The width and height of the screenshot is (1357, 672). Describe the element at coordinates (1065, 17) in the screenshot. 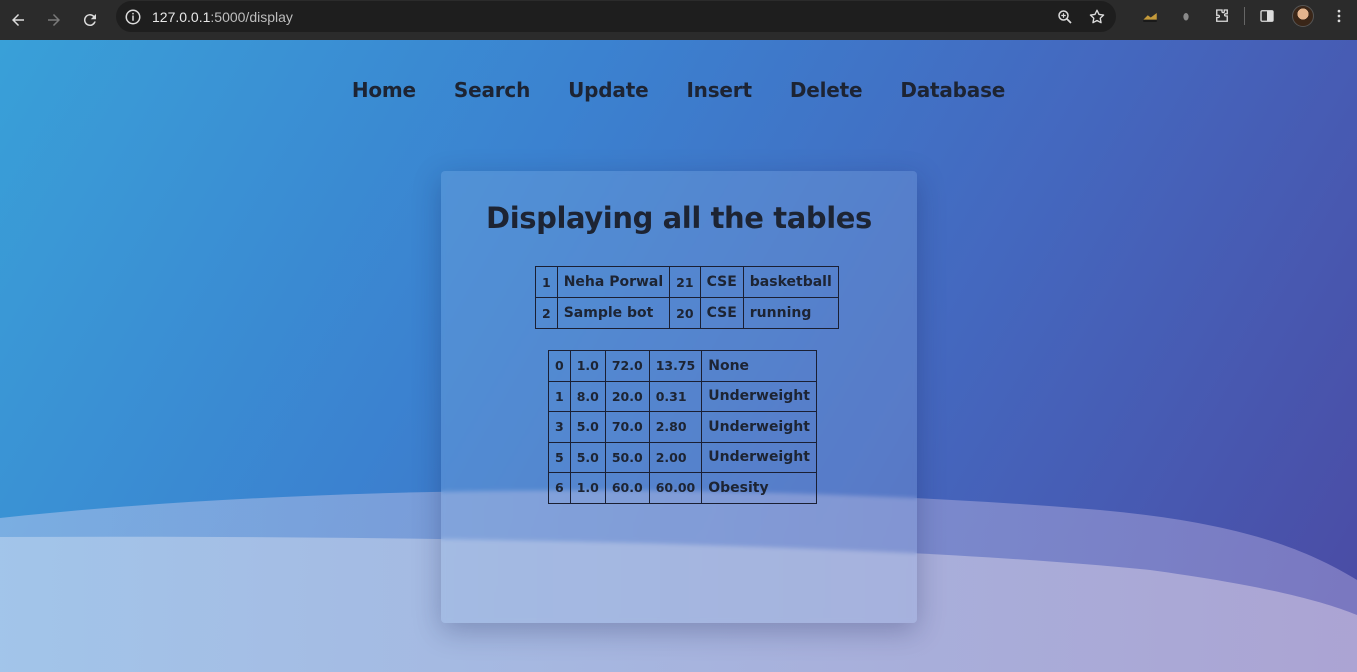

I see `zoom-icon` at that location.